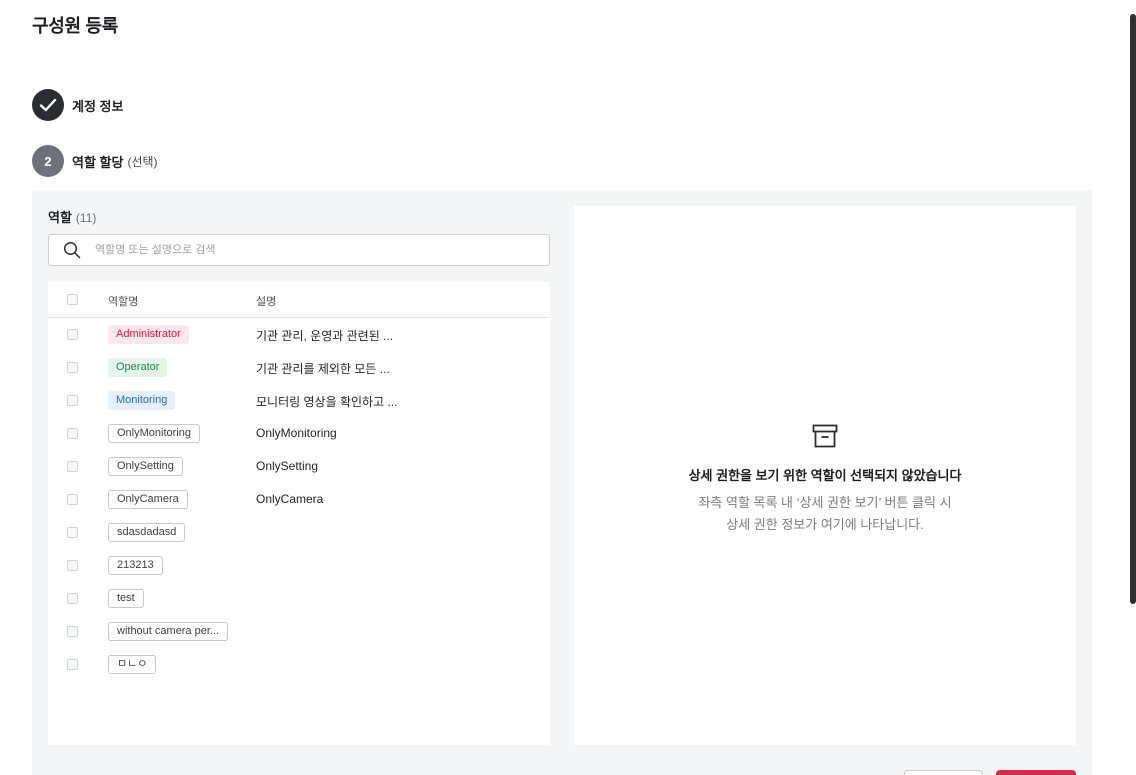  Describe the element at coordinates (299, 300) in the screenshot. I see `table-header: 역할명 설명` at that location.